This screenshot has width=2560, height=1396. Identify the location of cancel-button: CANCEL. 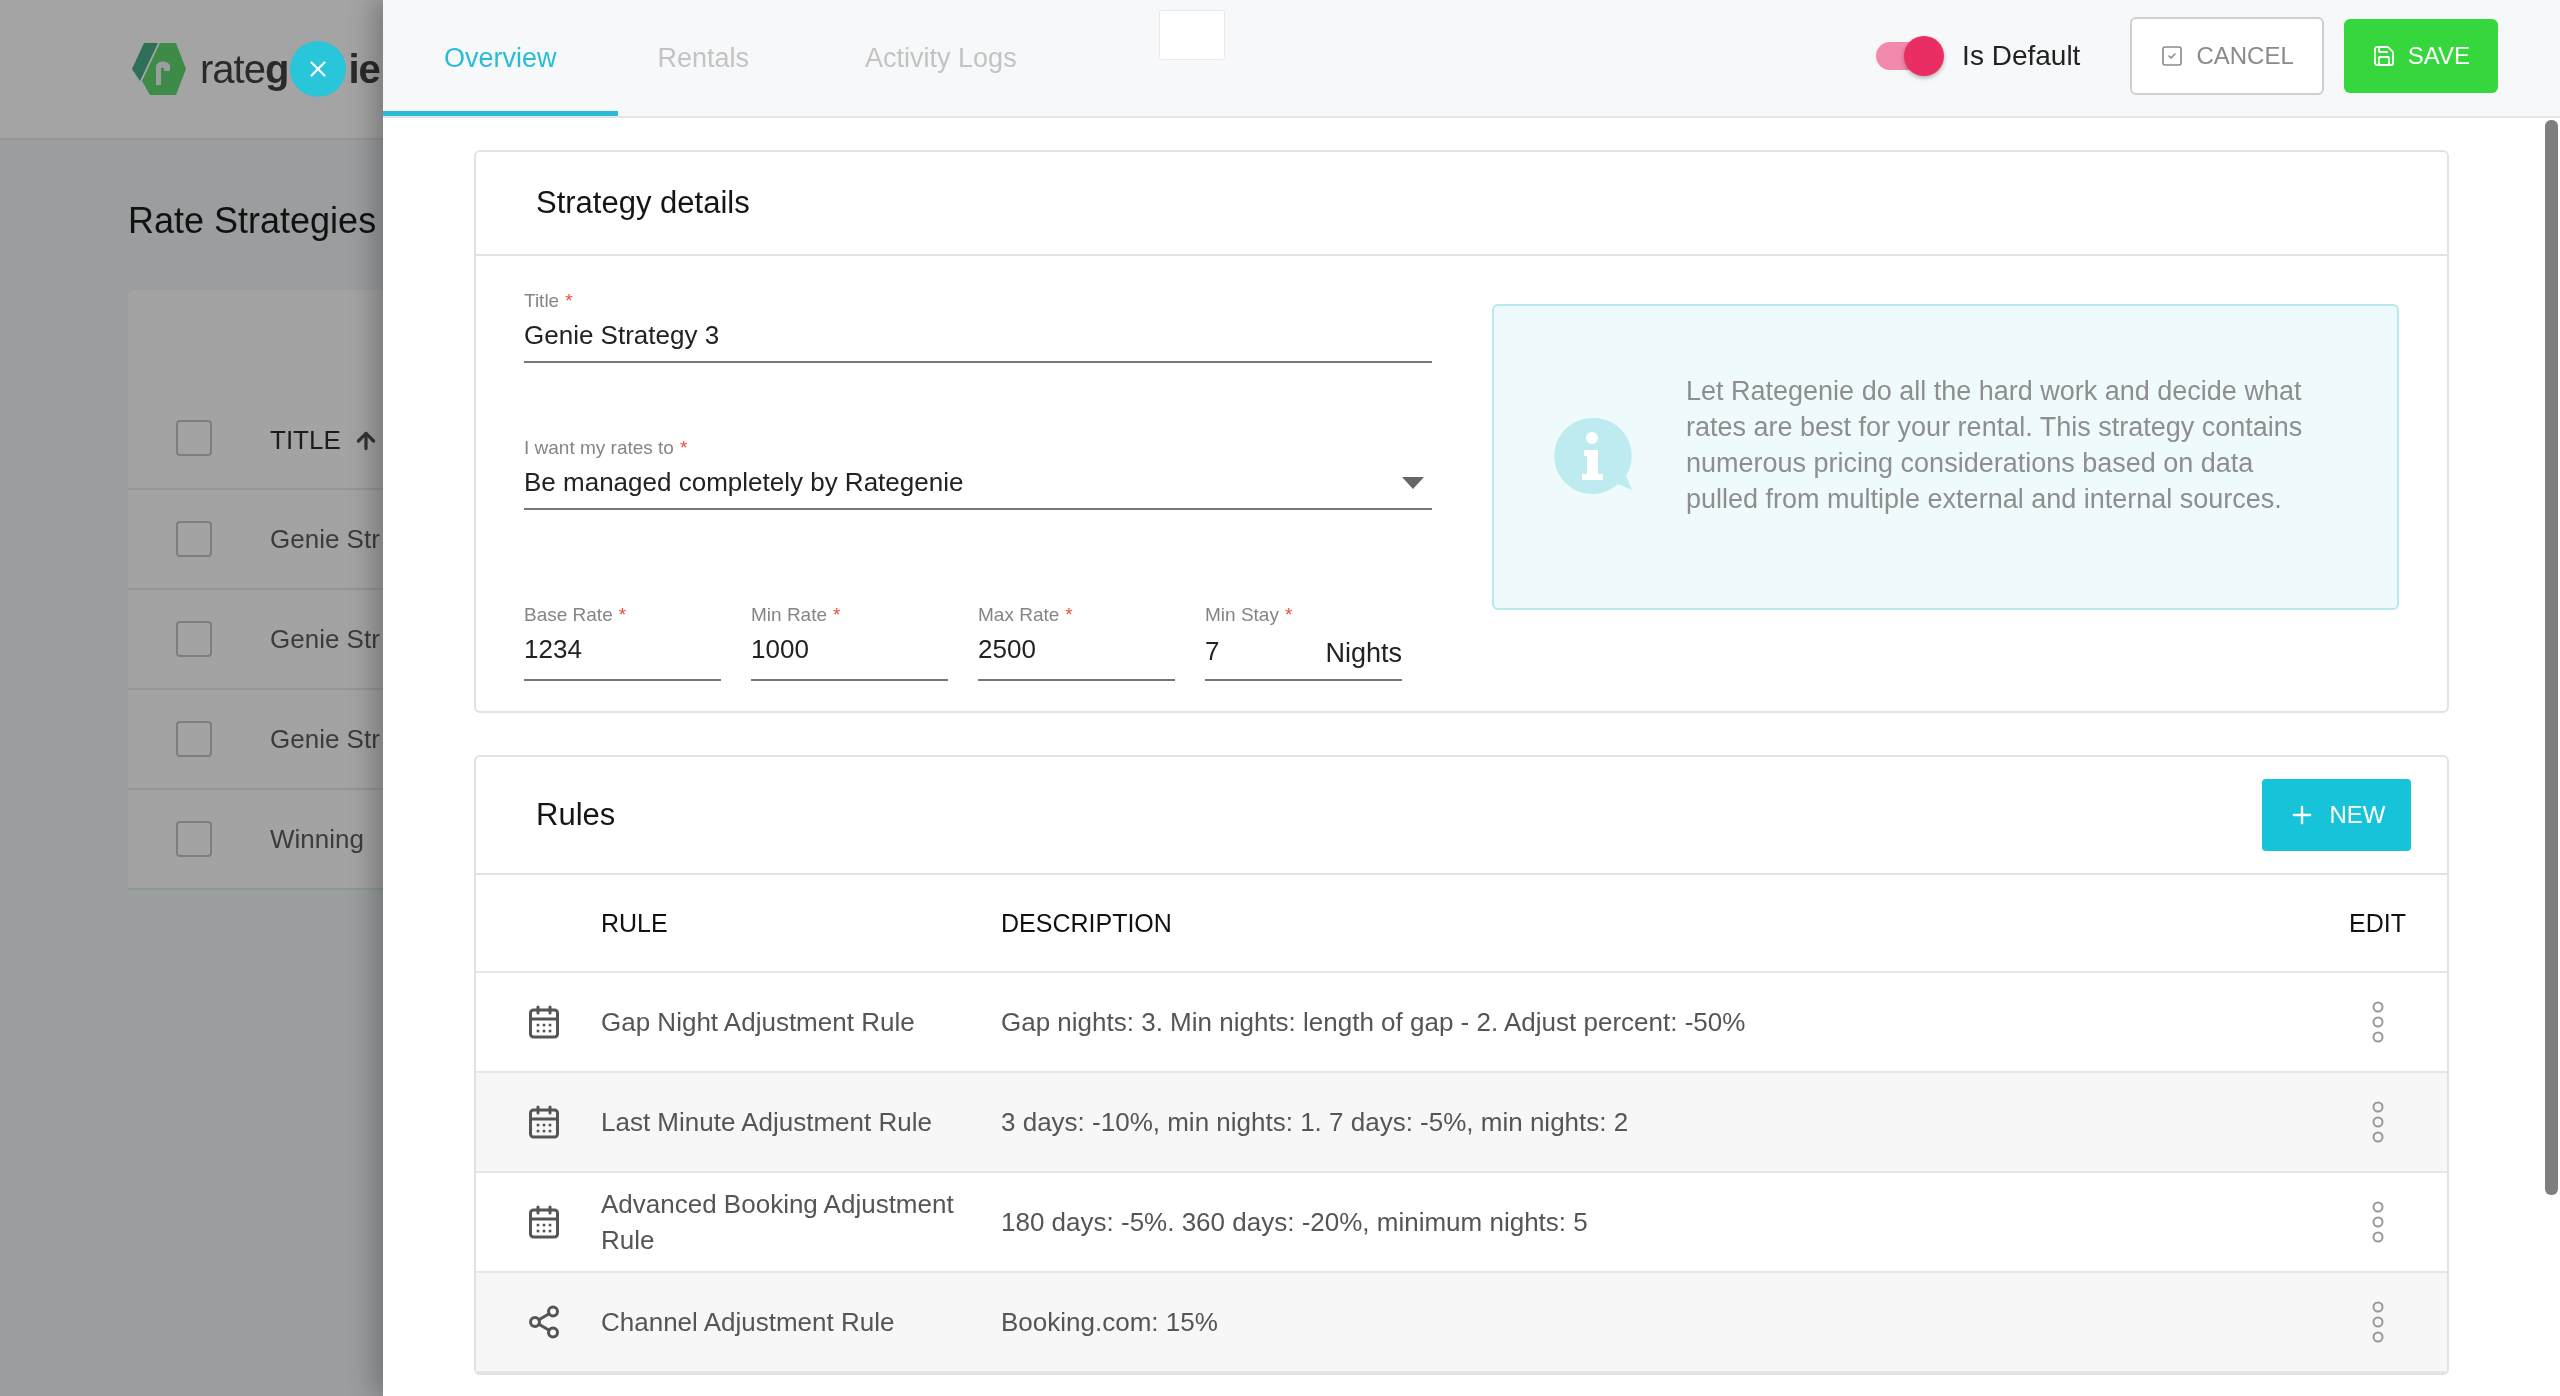
(2227, 56).